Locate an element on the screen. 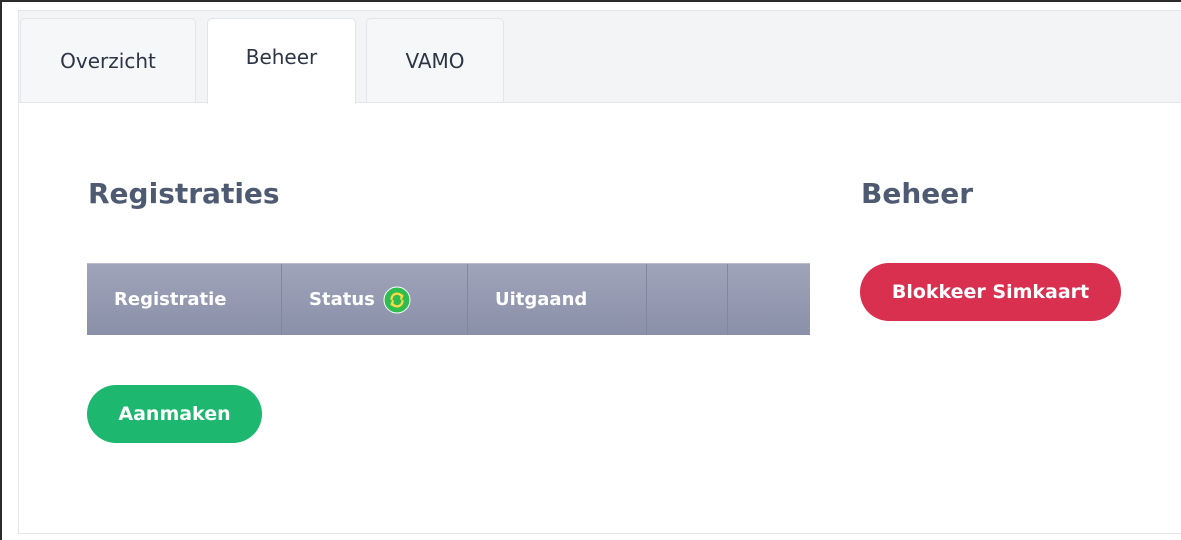  registraties-table-header: Registratie Status Uitgaand is located at coordinates (448, 299).